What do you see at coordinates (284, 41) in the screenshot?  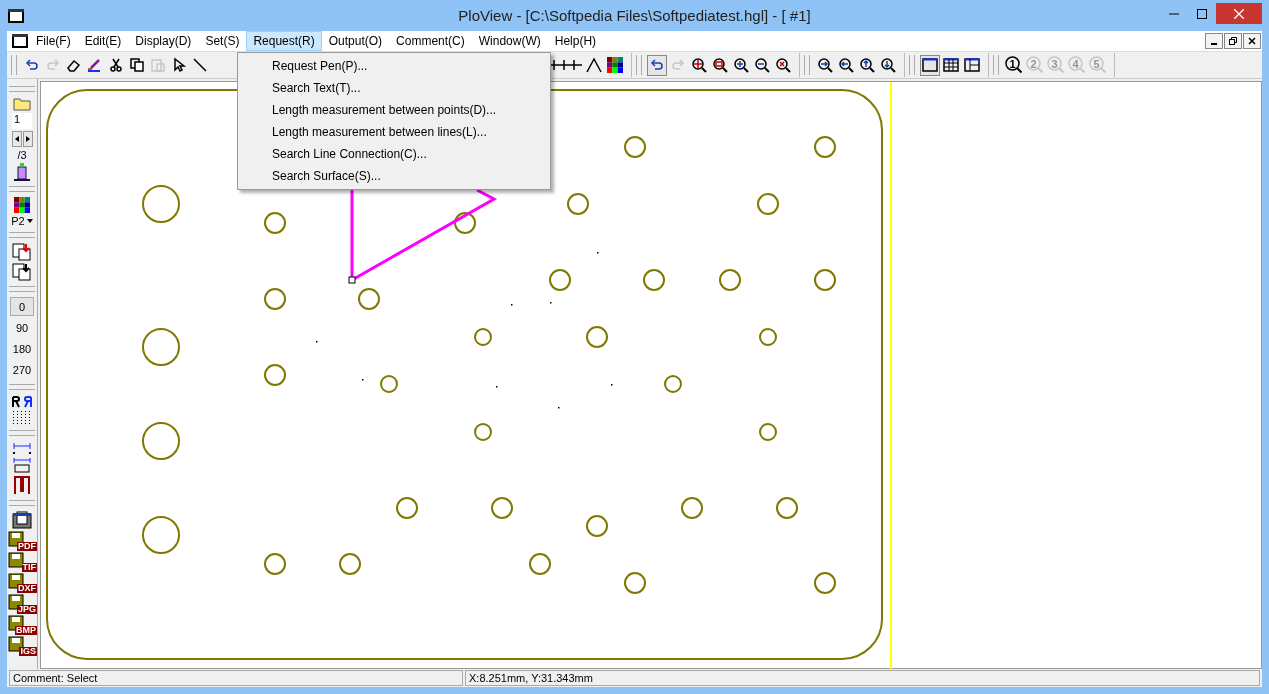 I see `menu-item: Request(R)` at bounding box center [284, 41].